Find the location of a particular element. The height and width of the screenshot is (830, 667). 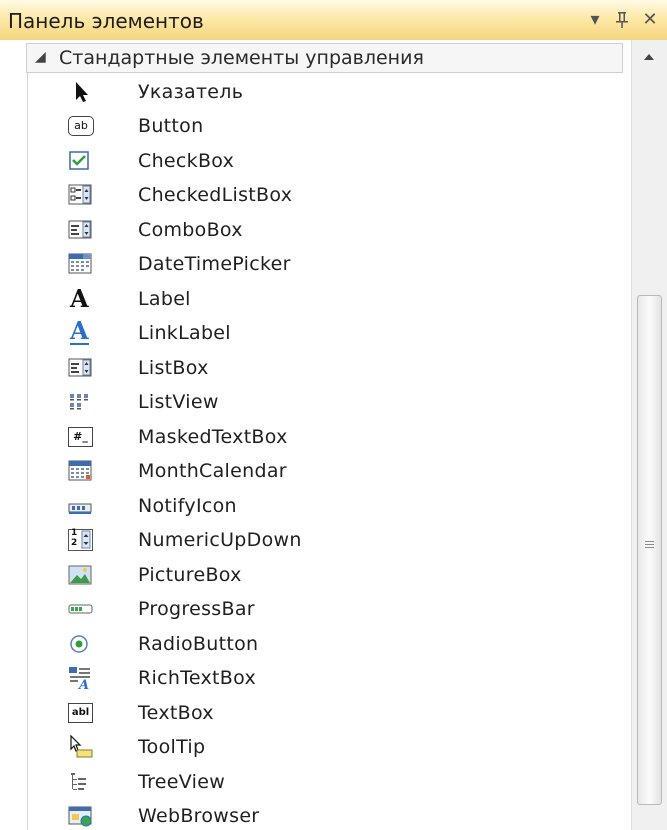

radiobutton-icon is located at coordinates (81, 644).